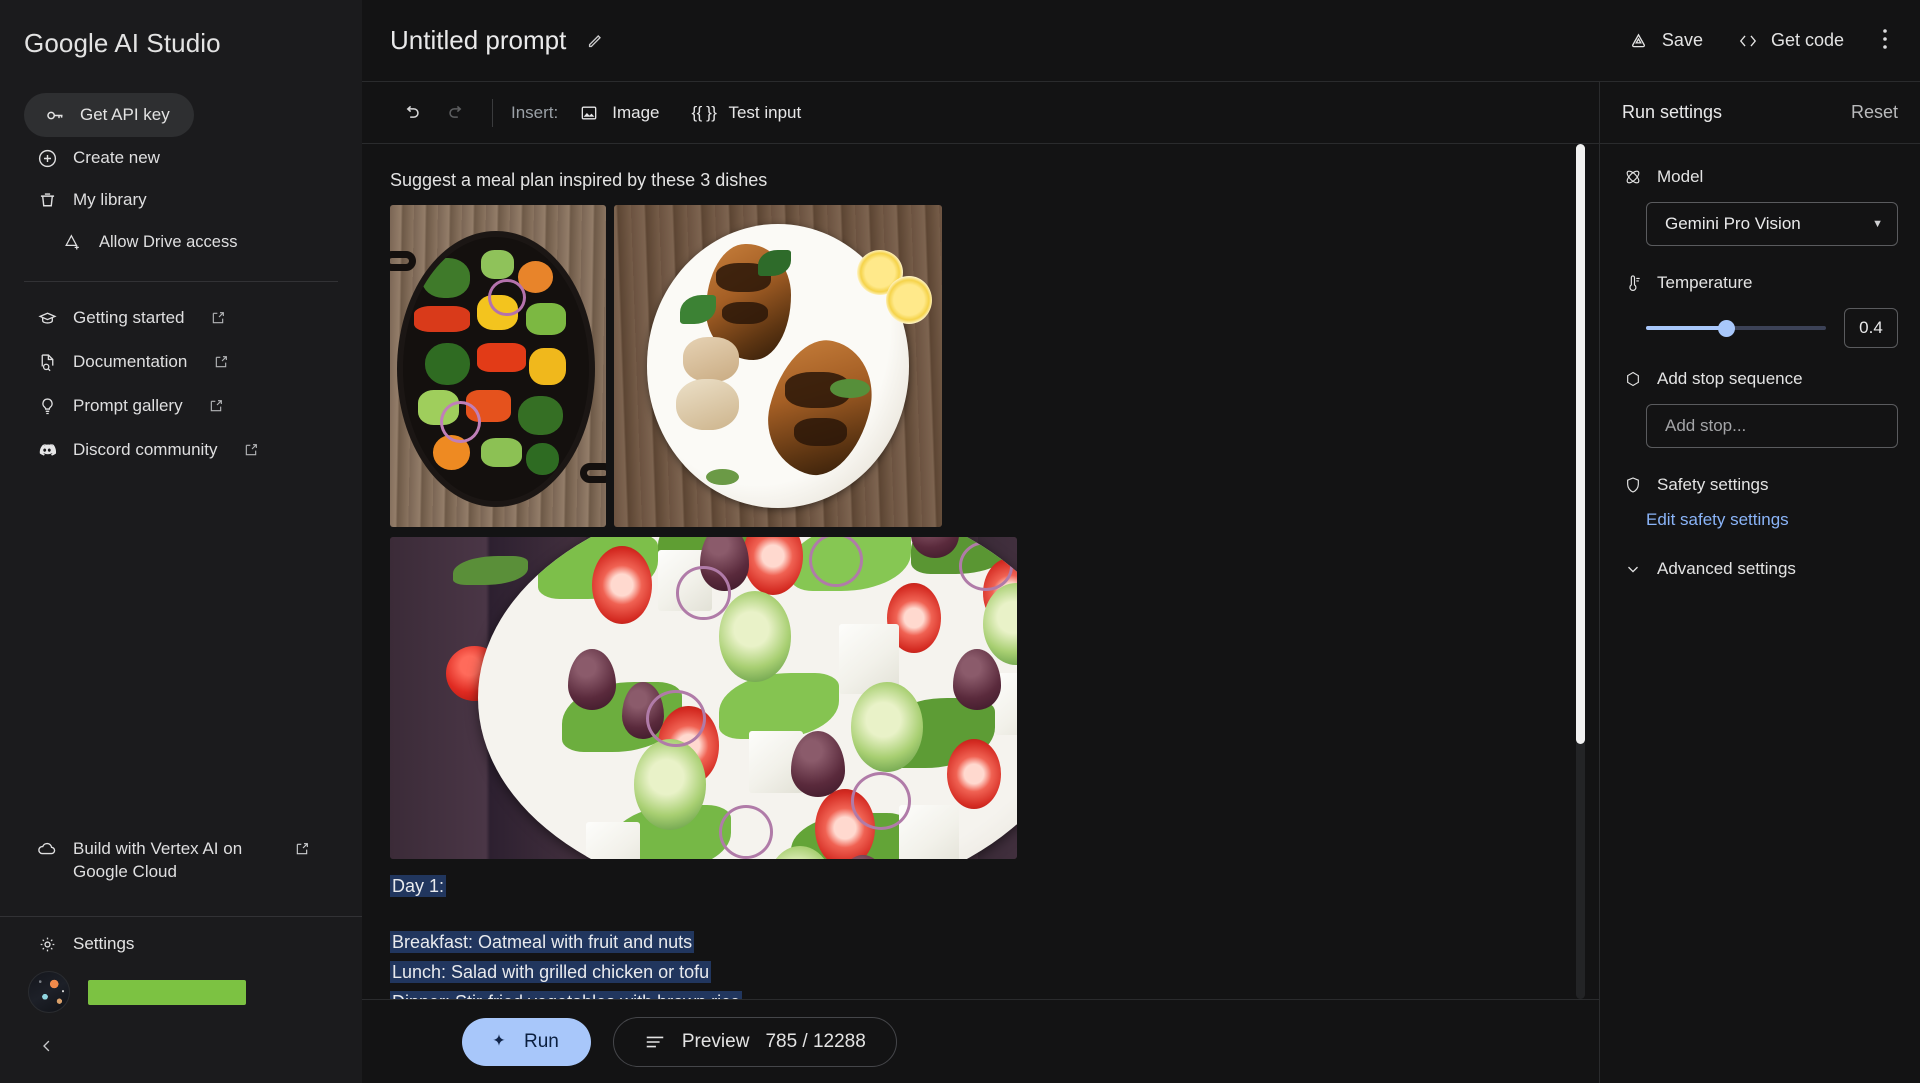 Image resolution: width=1920 pixels, height=1083 pixels. I want to click on sidebar-item-create-new: Create new, so click(181, 158).